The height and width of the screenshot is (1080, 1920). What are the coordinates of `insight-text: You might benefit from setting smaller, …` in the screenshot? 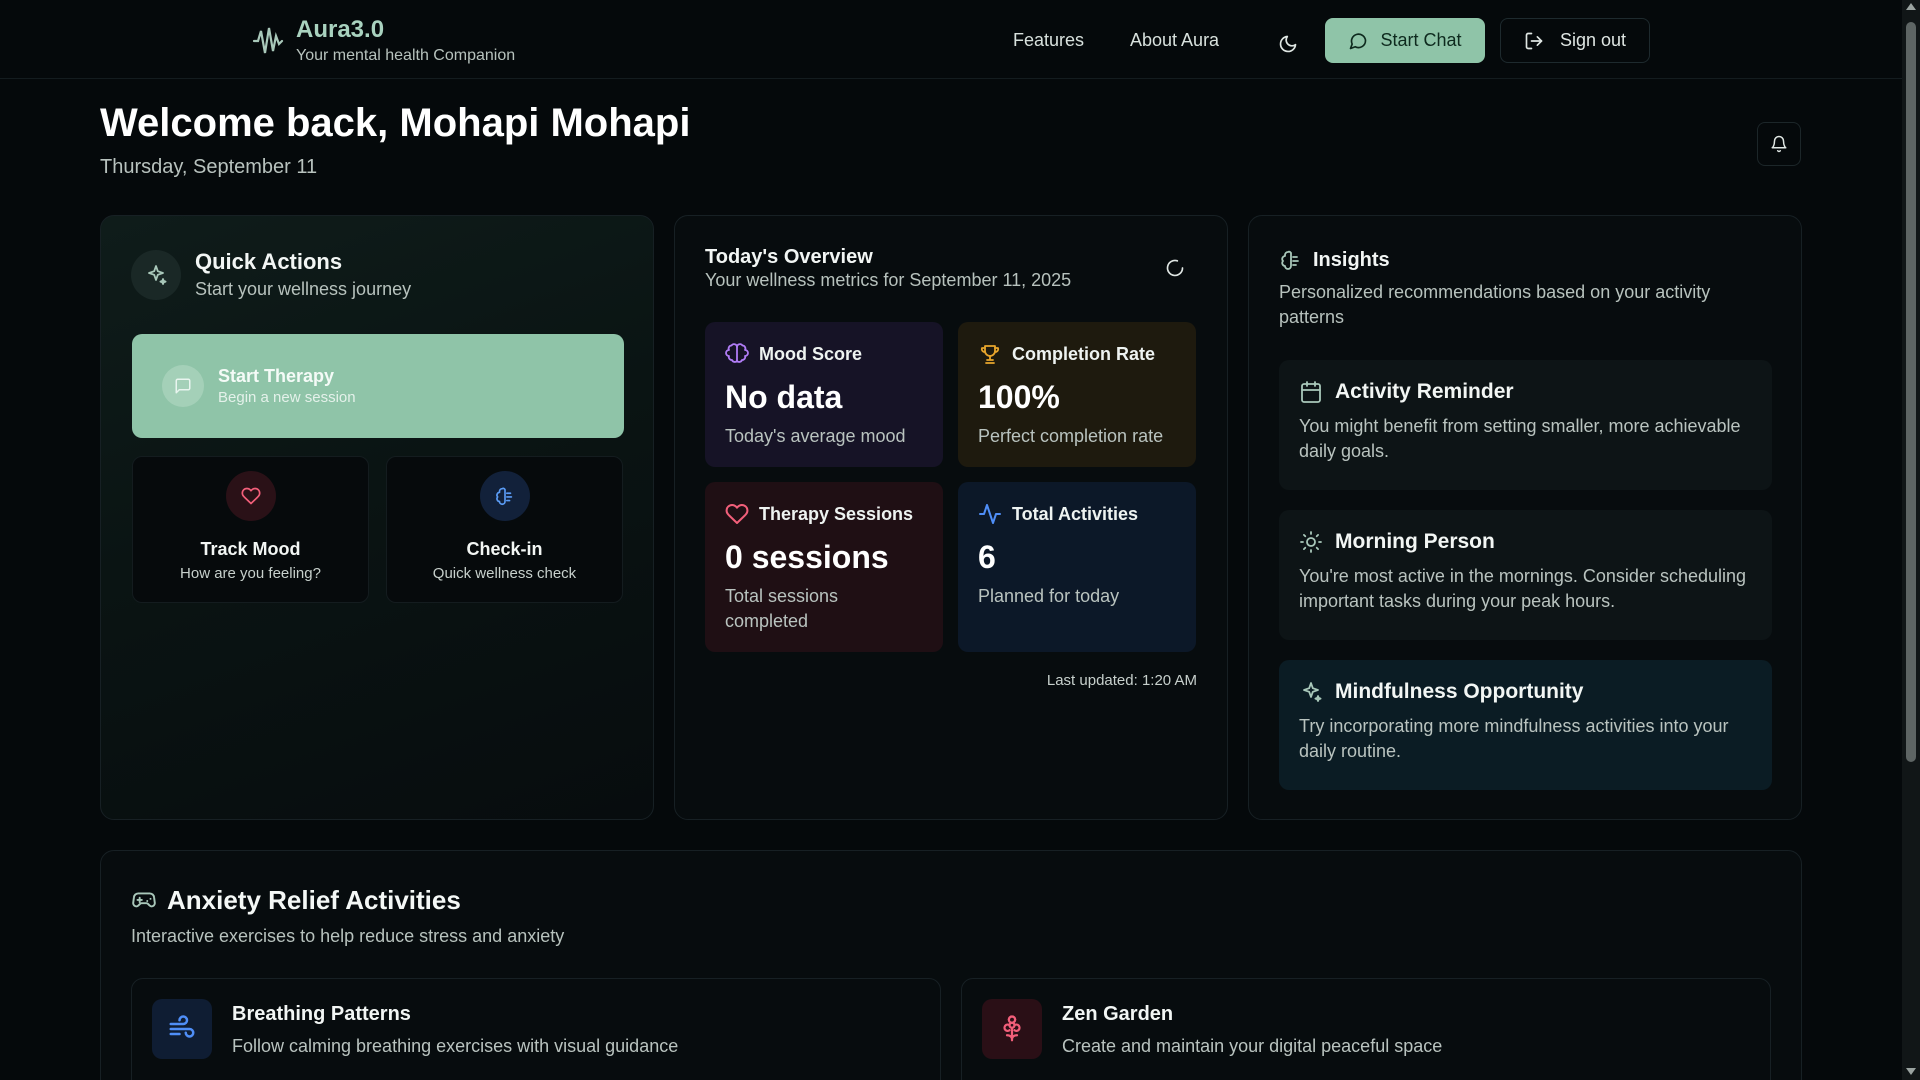 It's located at (1520, 438).